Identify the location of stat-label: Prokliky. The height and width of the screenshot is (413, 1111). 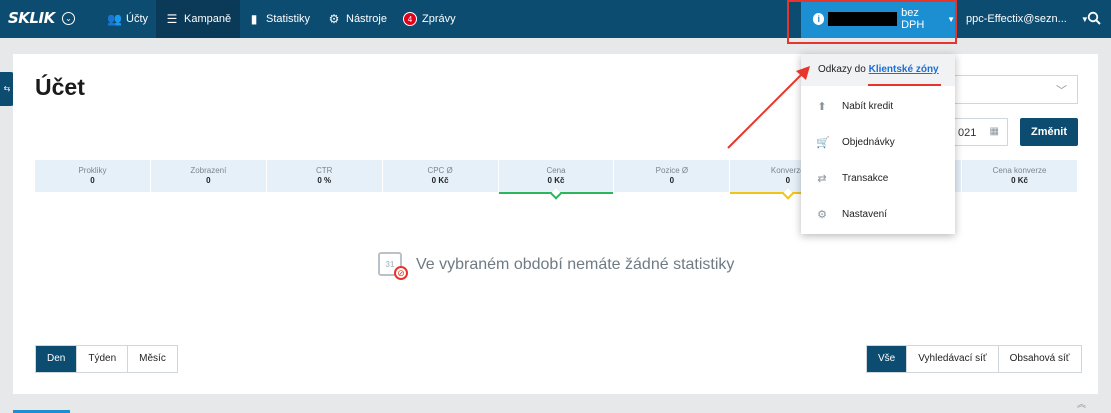
(92, 170).